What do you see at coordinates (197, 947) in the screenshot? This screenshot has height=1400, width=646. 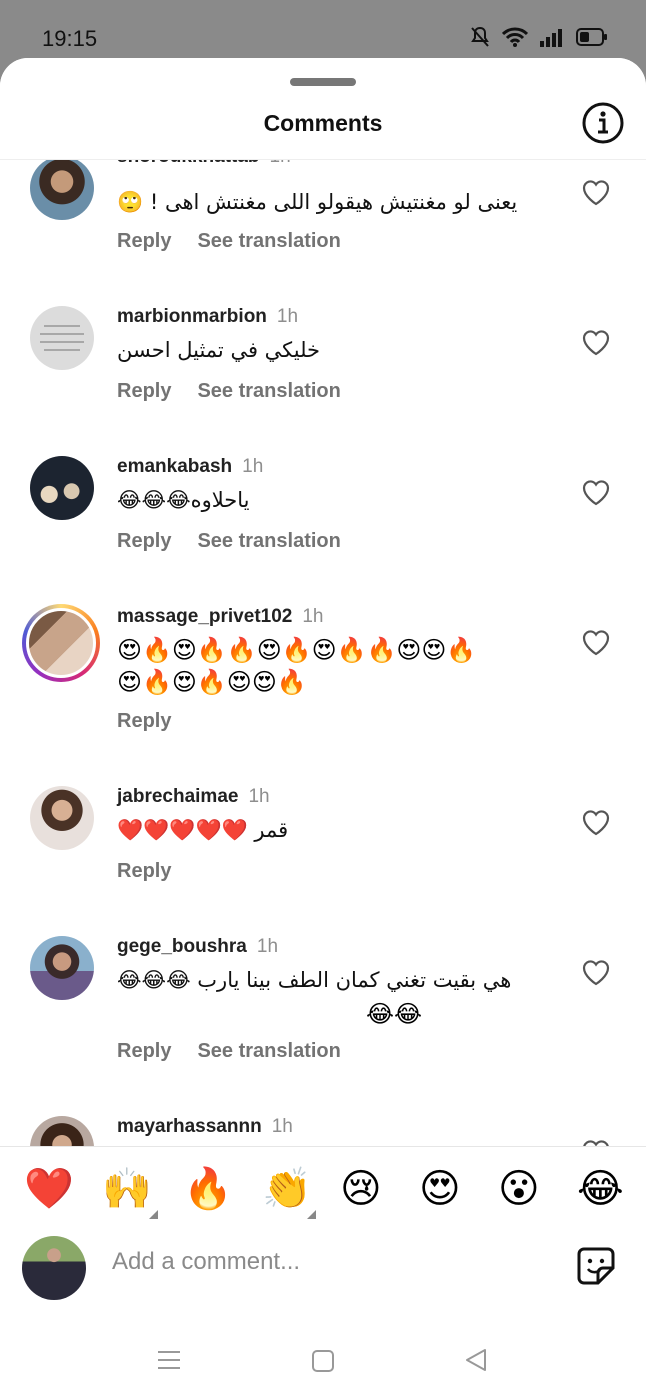 I see `username: gege_boushra 1h` at bounding box center [197, 947].